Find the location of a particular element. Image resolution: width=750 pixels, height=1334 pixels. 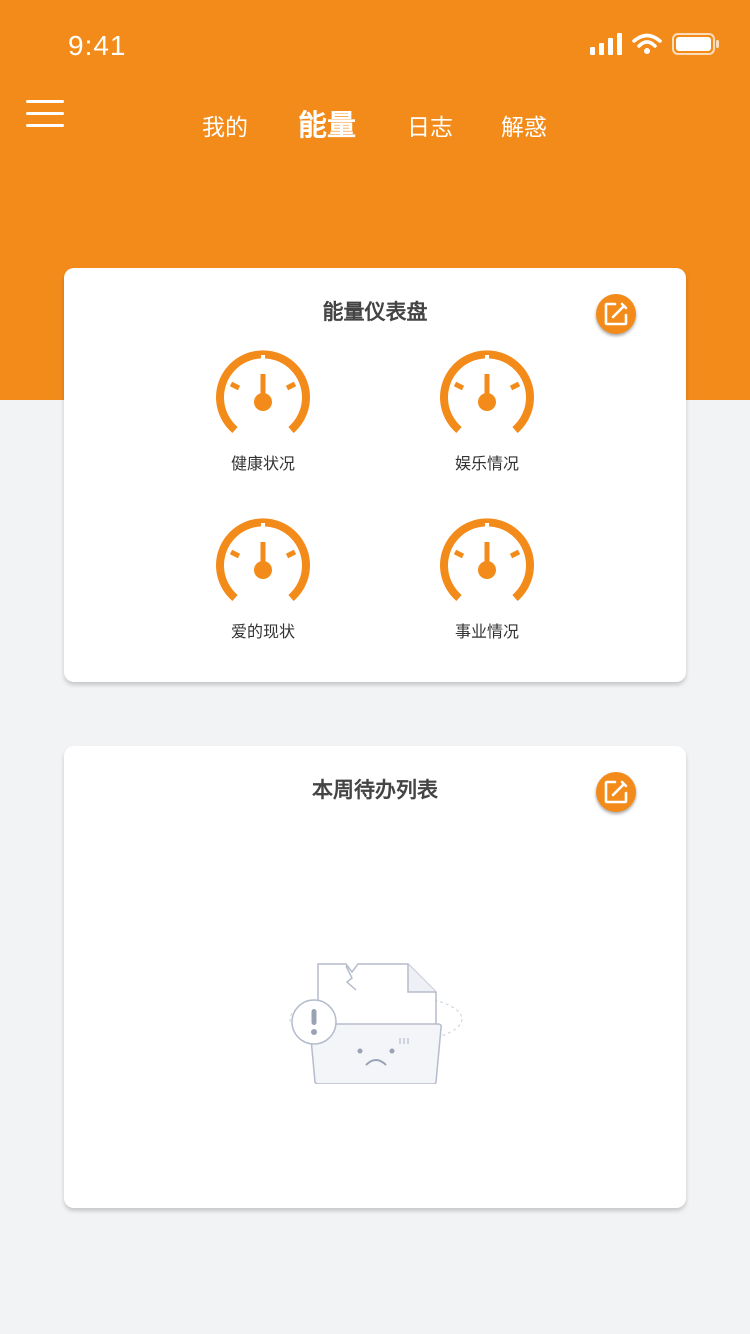

gauge-label: 娱乐情况 is located at coordinates (486, 463).